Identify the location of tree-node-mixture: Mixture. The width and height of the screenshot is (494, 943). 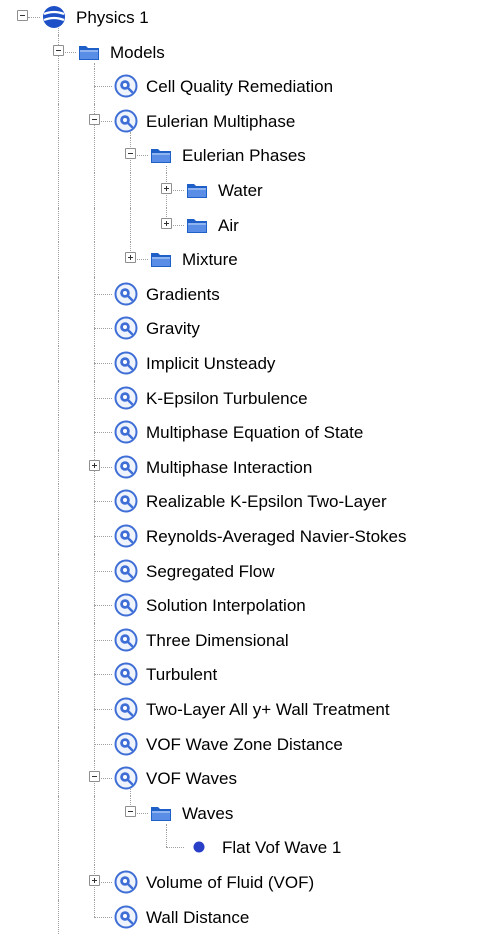
(247, 259).